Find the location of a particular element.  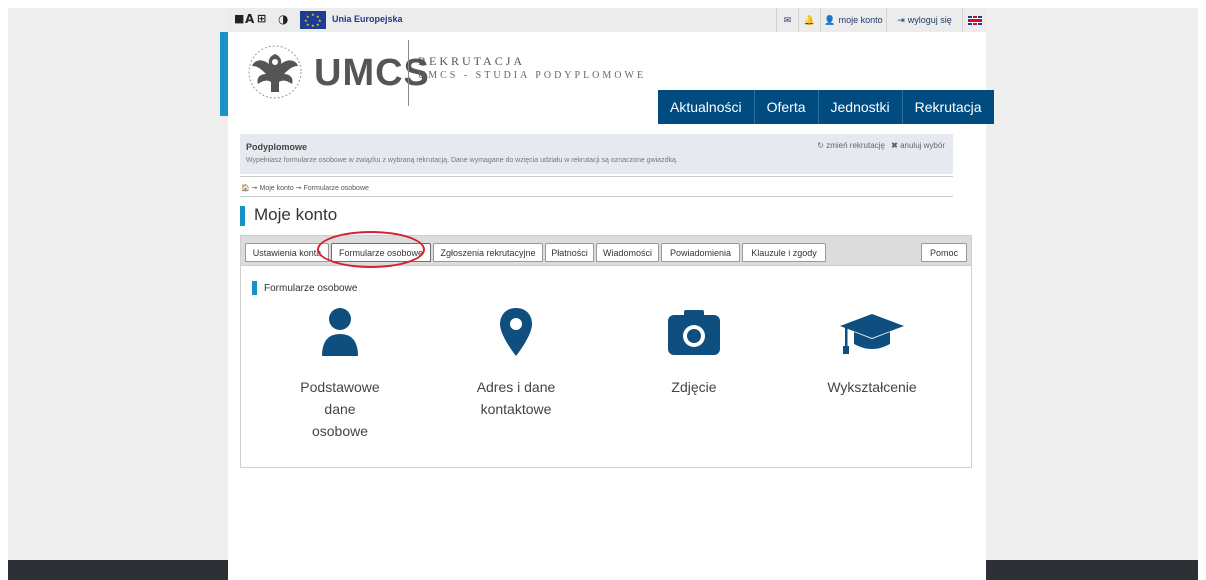

card-address-contact: Adres i dane kontaktowe is located at coordinates (516, 363).